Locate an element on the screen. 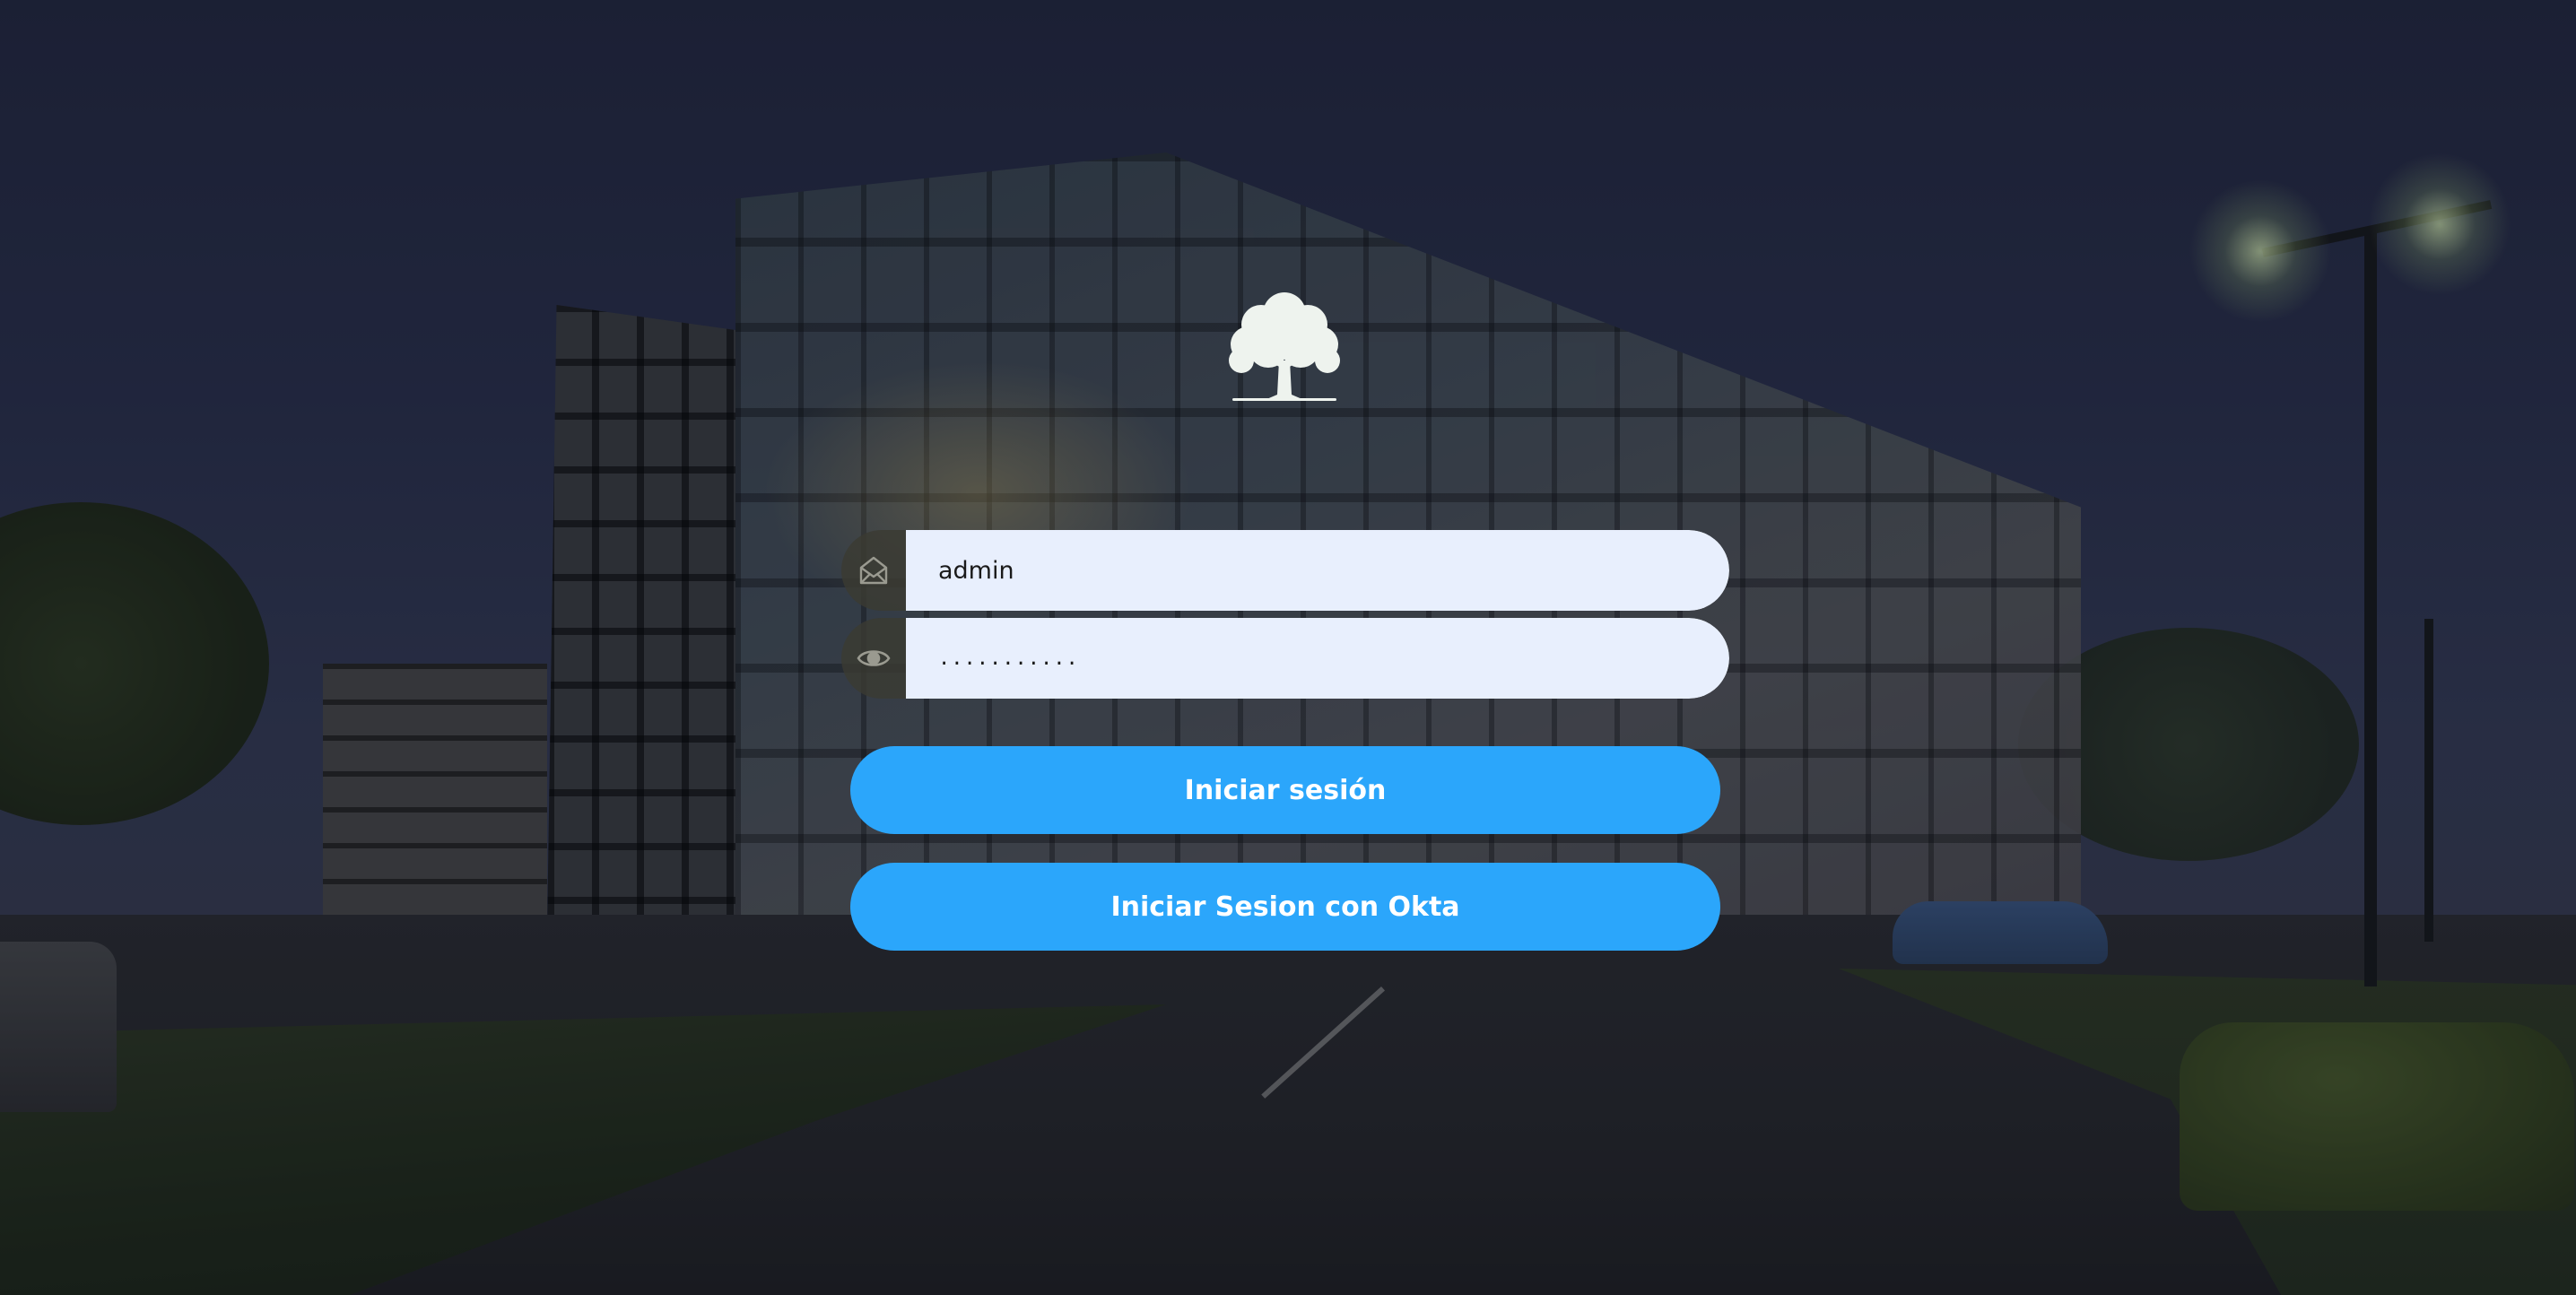 The image size is (2576, 1295). login-button: Iniciar sesión is located at coordinates (1285, 790).